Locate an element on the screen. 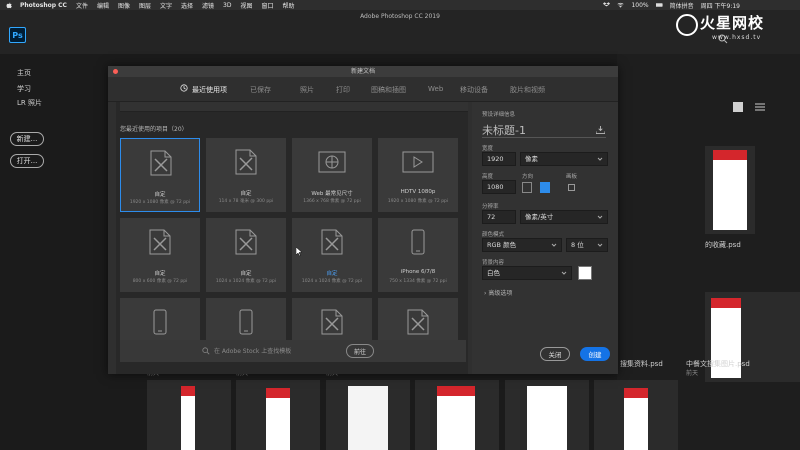  stock-search-bar: 在 Adobe Stock 上查找模板 前往 is located at coordinates (293, 351).